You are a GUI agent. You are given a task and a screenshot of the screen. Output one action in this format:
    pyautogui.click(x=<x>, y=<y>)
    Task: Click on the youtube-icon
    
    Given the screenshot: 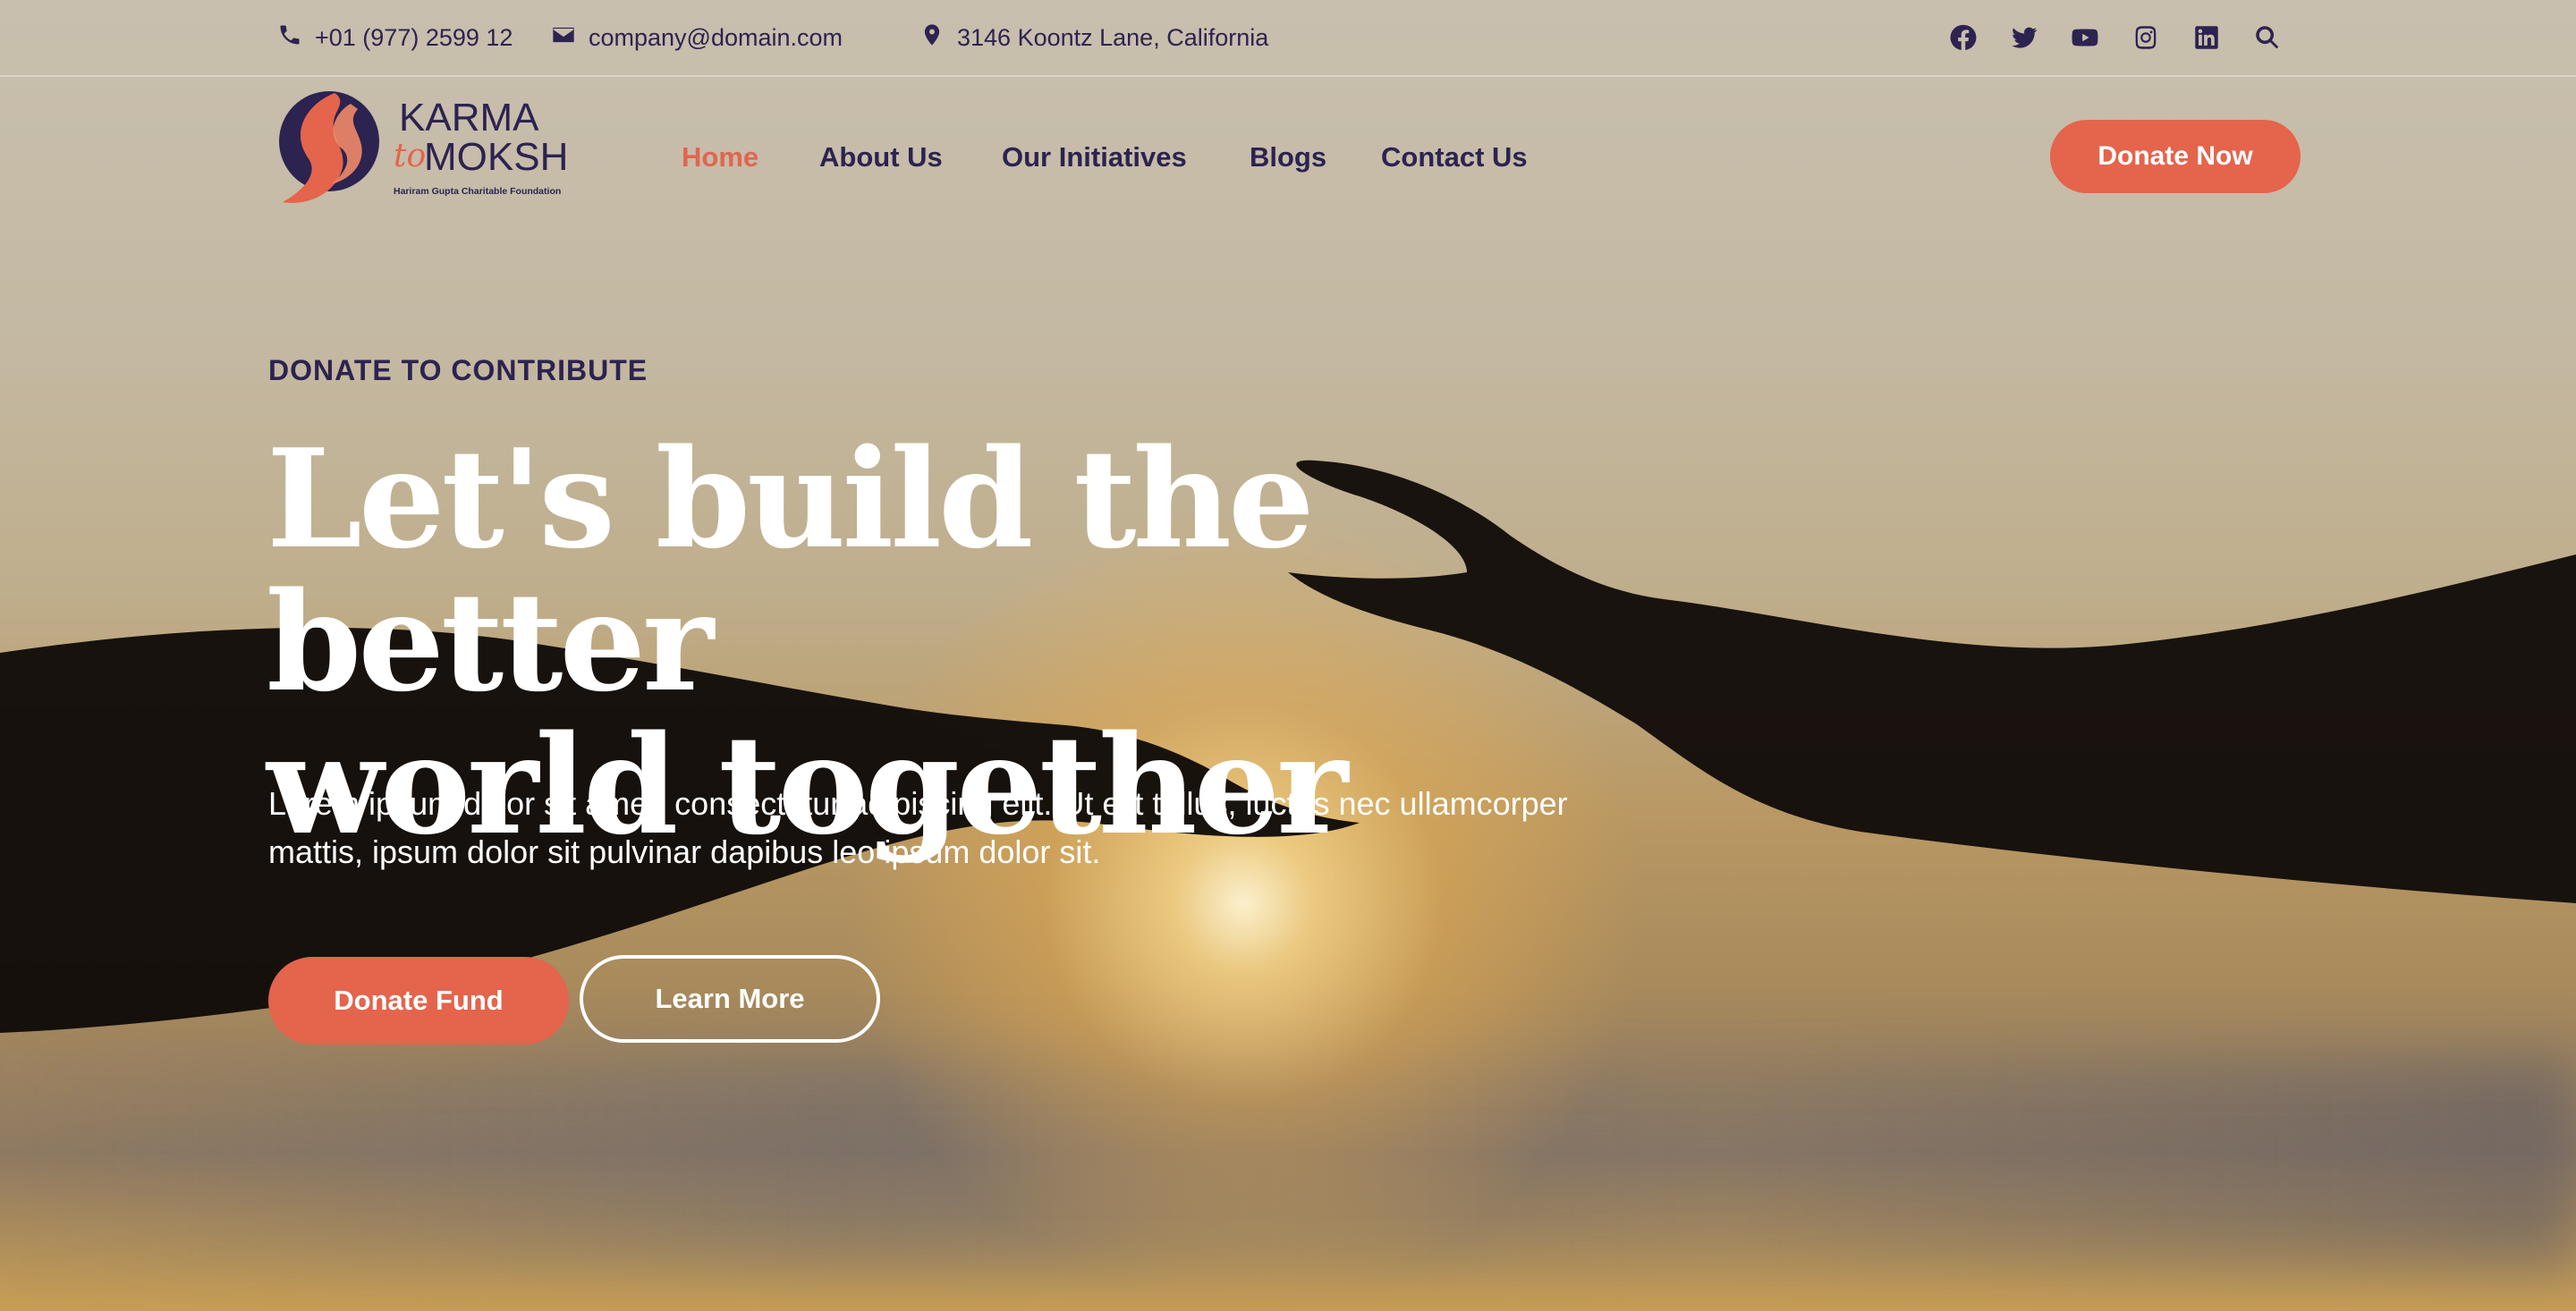 What is the action you would take?
    pyautogui.click(x=2085, y=37)
    